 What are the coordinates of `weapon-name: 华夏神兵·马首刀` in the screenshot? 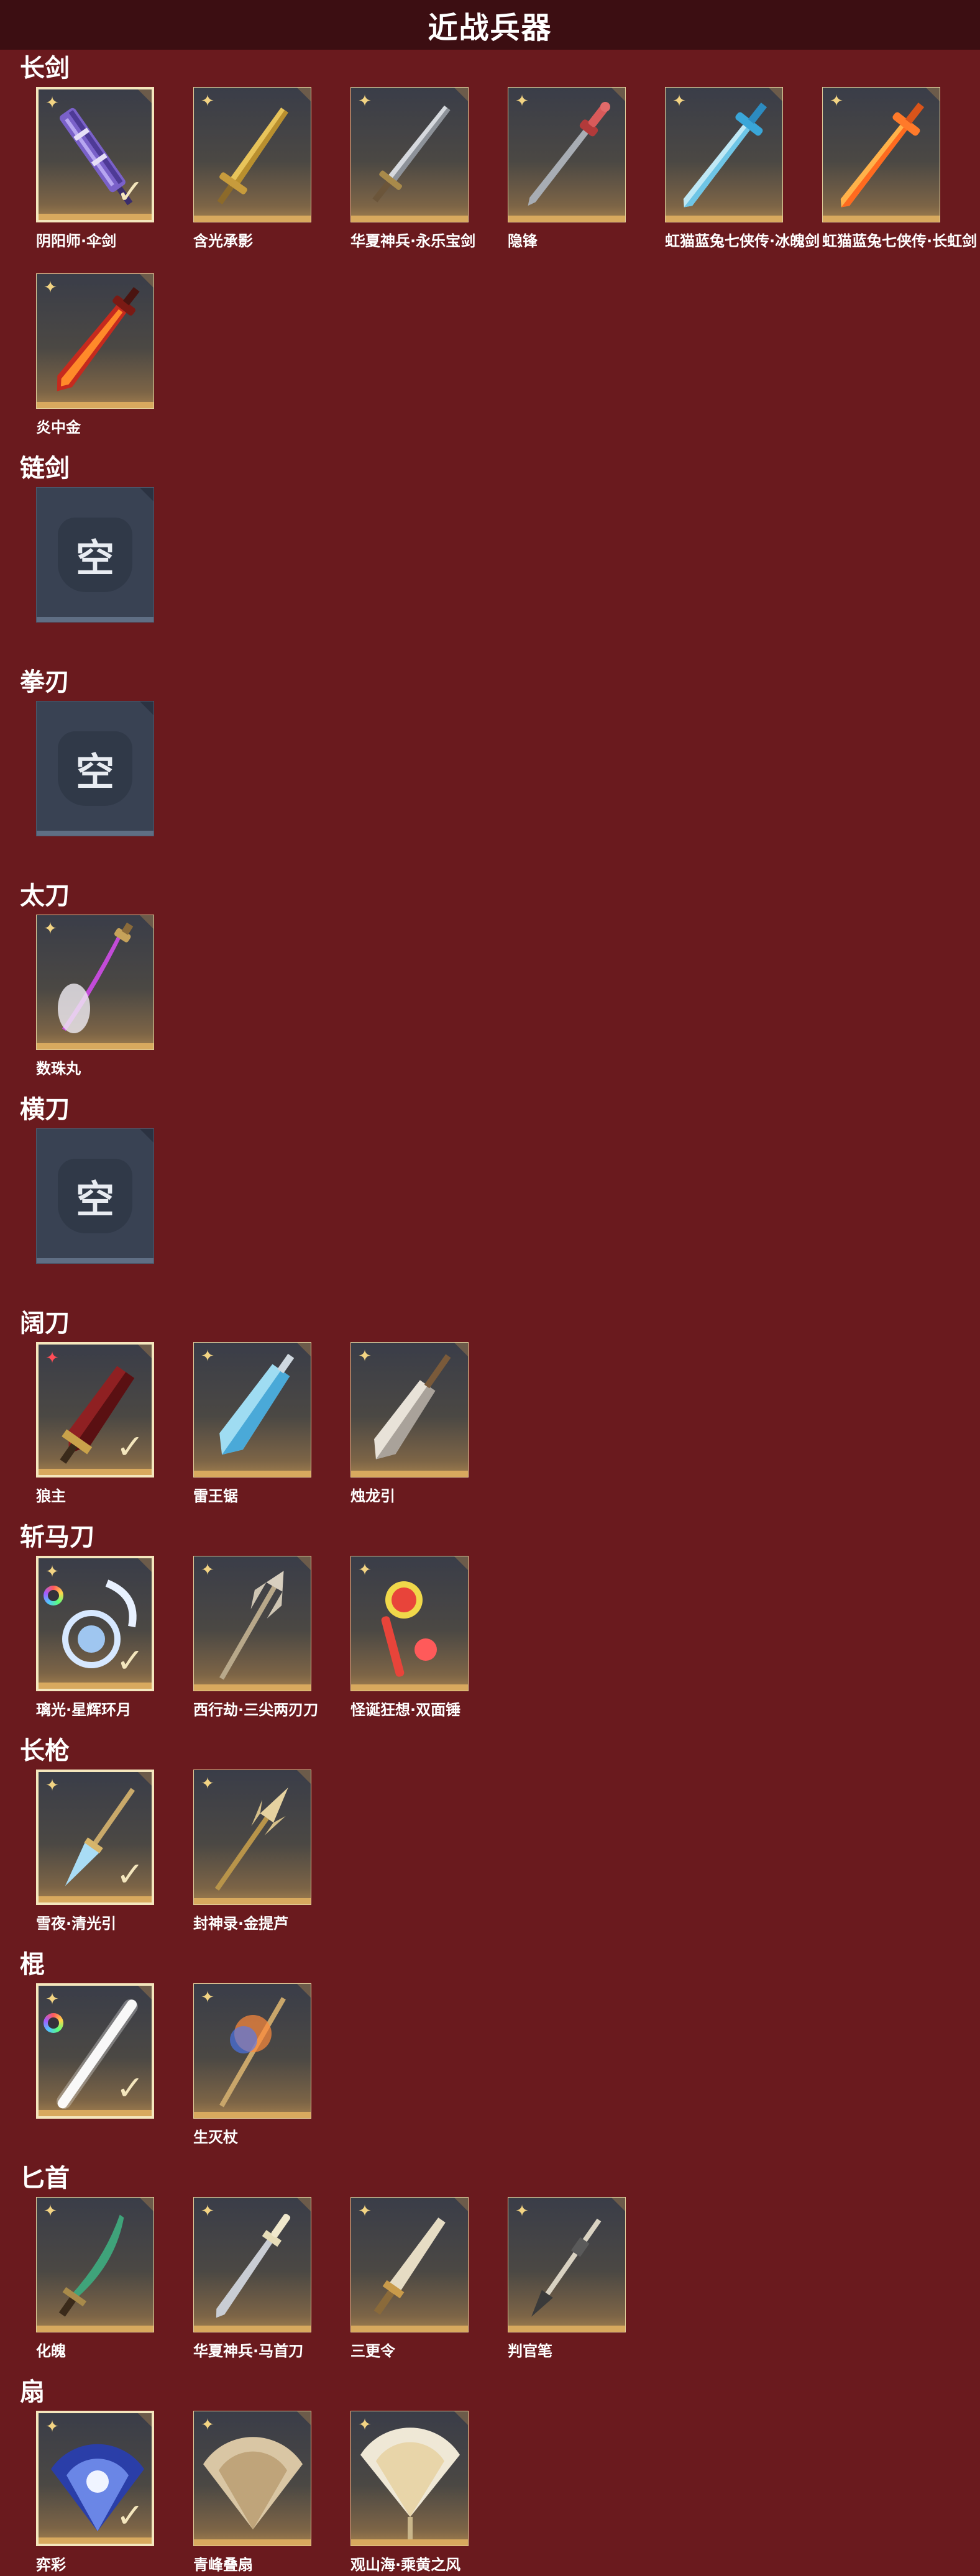 It's located at (248, 2351).